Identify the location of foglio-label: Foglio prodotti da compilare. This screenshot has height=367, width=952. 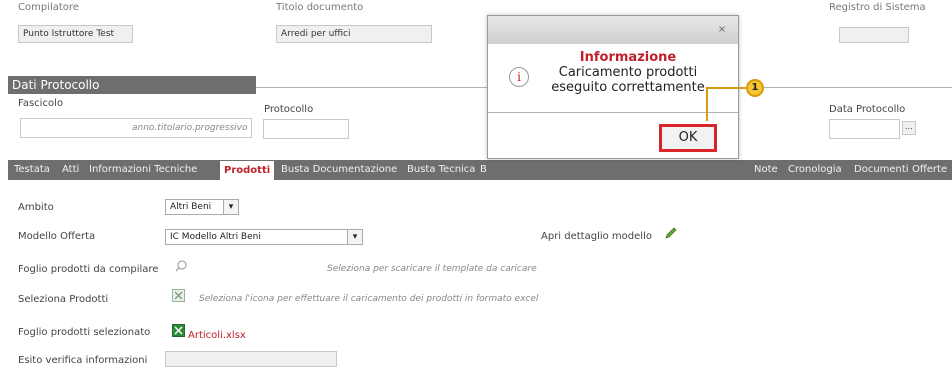
(88, 269).